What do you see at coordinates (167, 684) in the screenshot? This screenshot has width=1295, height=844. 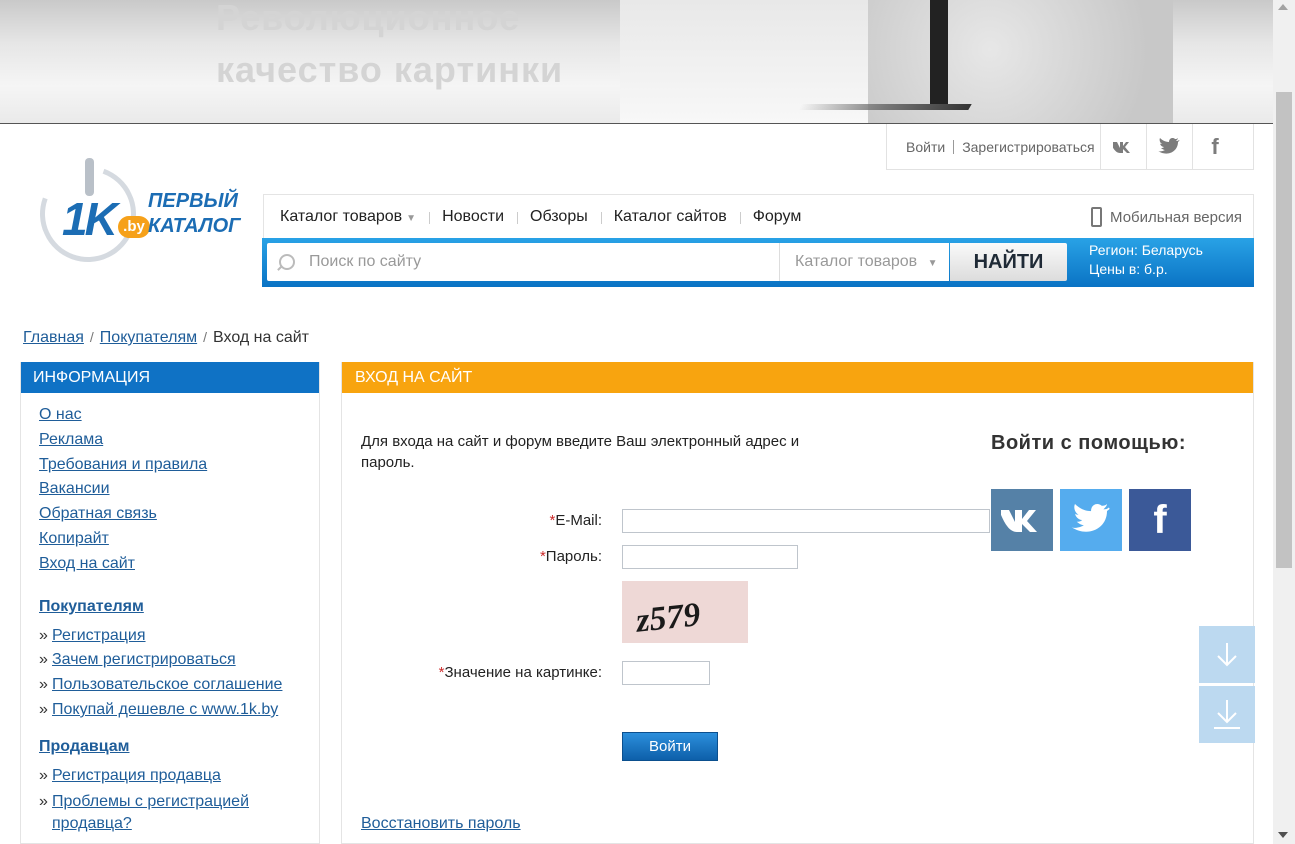 I see `sidebar-link-agreement: Пользовательское соглашение` at bounding box center [167, 684].